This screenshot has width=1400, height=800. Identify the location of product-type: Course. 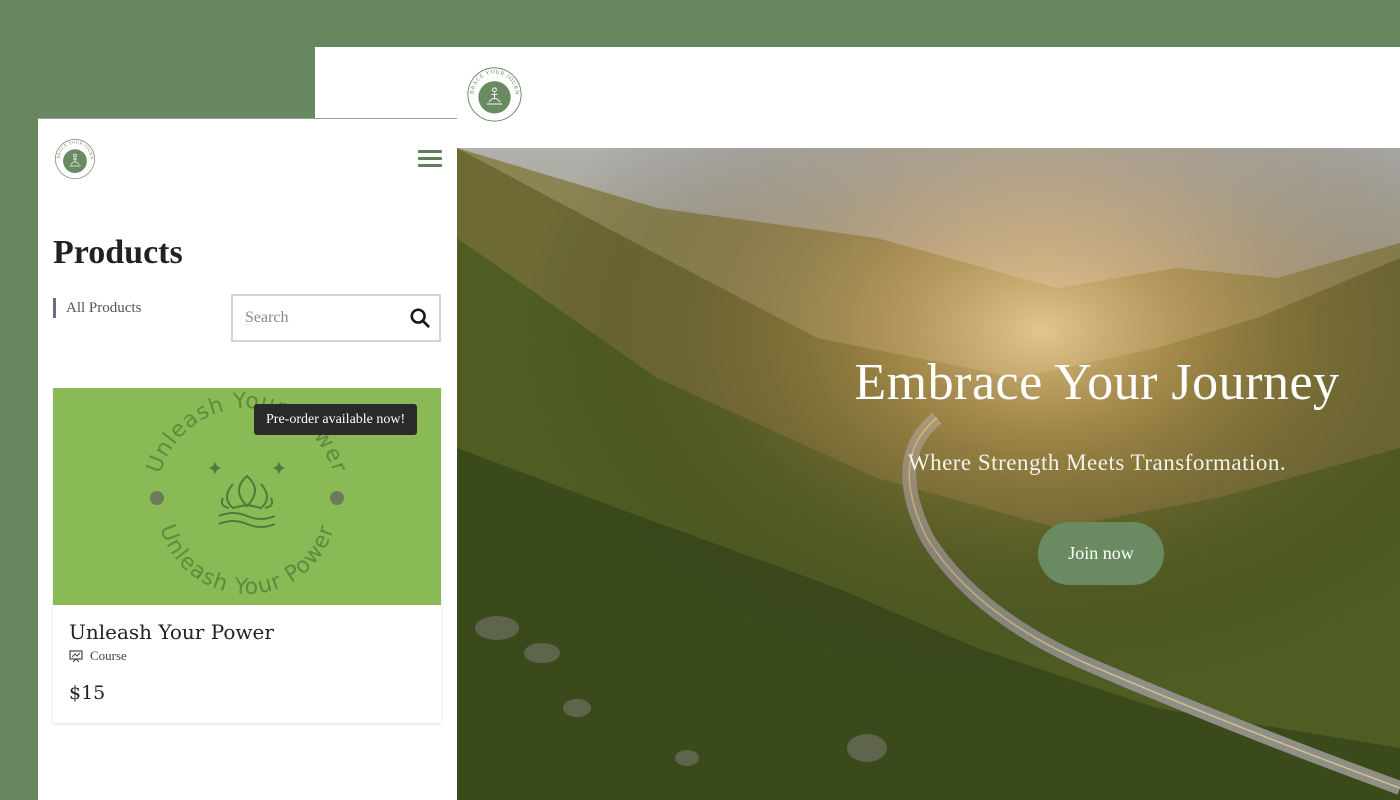
(98, 656).